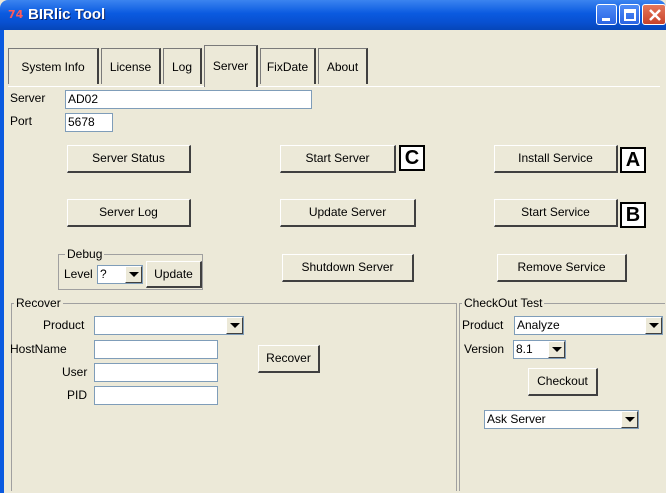 This screenshot has height=493, width=666. What do you see at coordinates (338, 159) in the screenshot?
I see `start-server-button: Start Server` at bounding box center [338, 159].